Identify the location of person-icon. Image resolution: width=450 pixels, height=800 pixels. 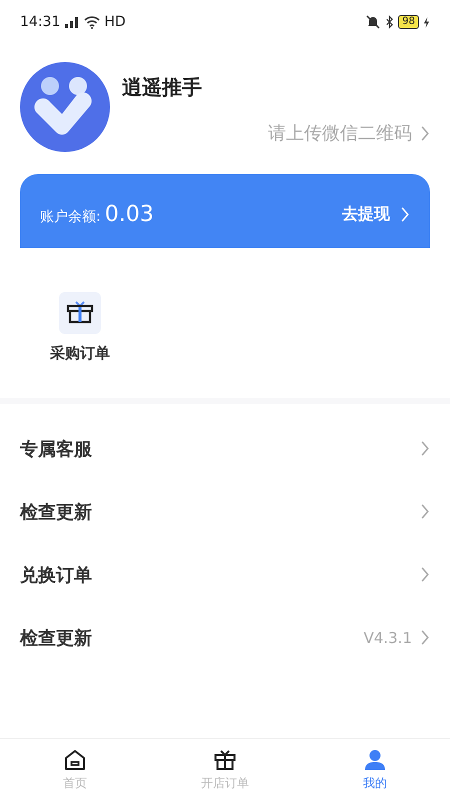
(375, 760).